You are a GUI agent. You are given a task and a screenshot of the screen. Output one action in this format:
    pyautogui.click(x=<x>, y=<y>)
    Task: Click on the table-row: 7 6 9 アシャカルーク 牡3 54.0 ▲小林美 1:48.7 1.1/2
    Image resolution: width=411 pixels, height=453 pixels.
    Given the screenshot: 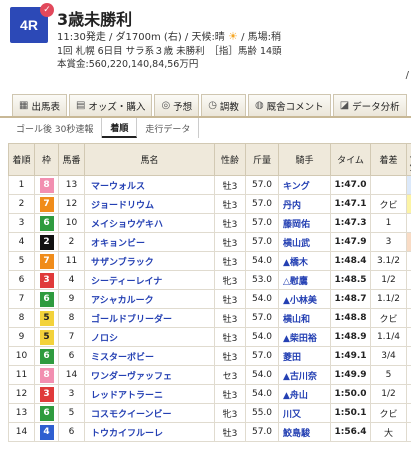 What is the action you would take?
    pyautogui.click(x=209, y=299)
    